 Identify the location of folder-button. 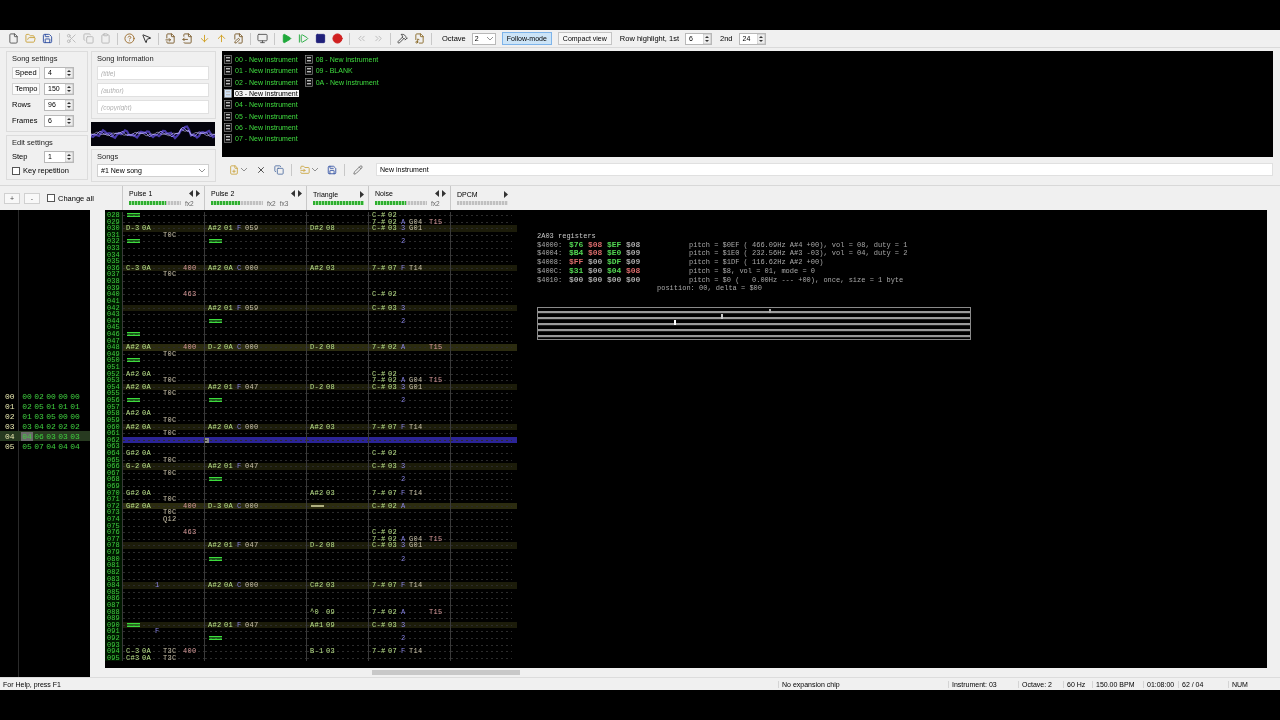
(30, 38).